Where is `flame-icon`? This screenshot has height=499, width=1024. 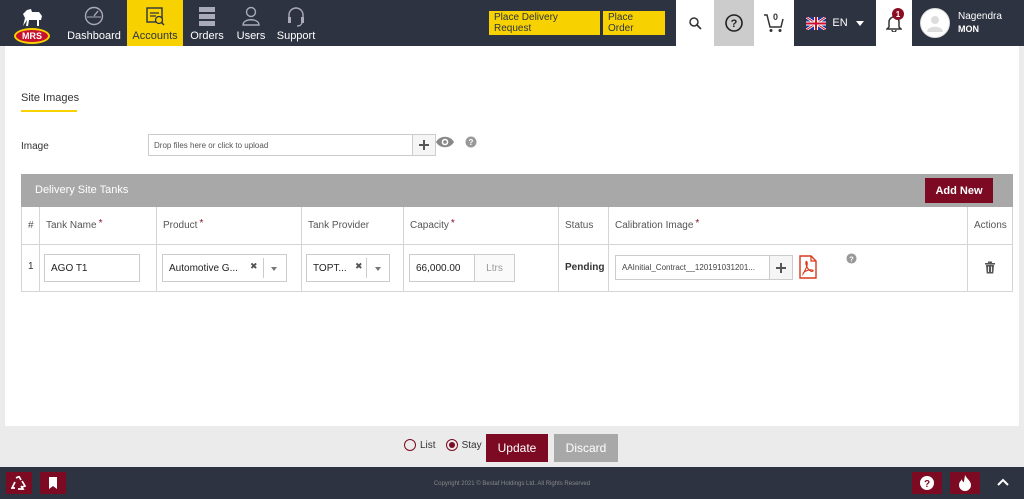 flame-icon is located at coordinates (965, 483).